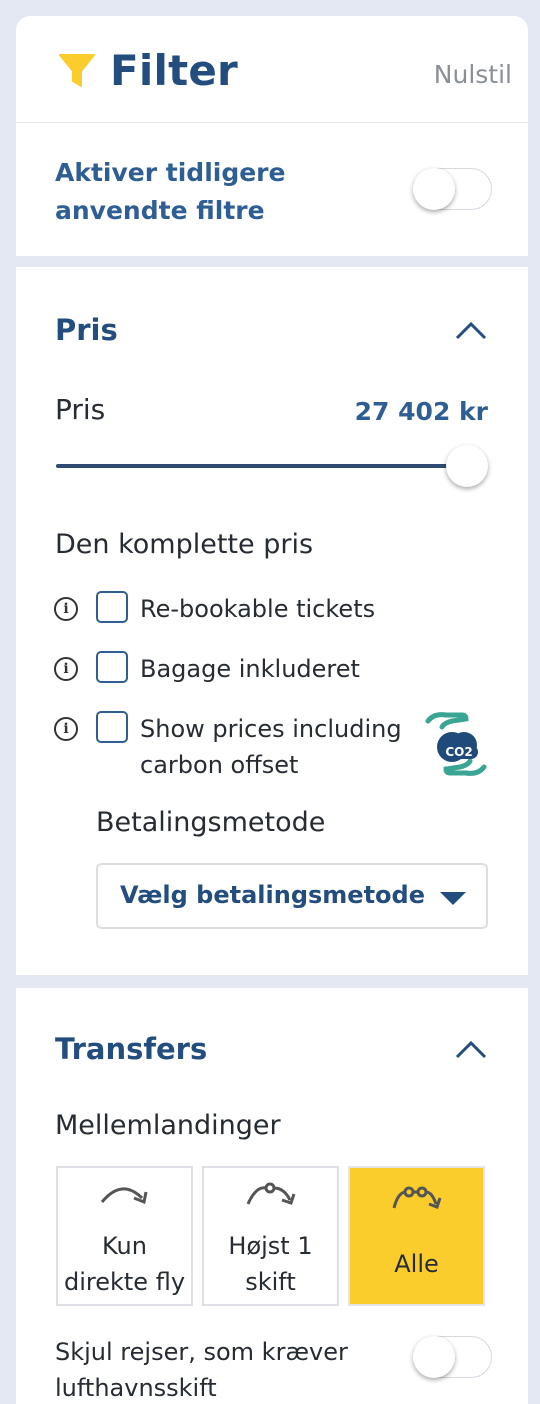 The height and width of the screenshot is (1404, 540). I want to click on hide-airport-change-label-line2: lufthavnsskift, so click(136, 1388).